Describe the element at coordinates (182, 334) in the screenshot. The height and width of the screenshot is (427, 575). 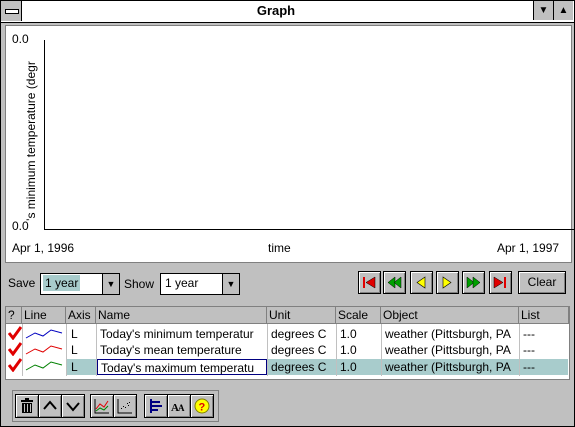
I see `row-name: Today's minimum temperatur` at that location.